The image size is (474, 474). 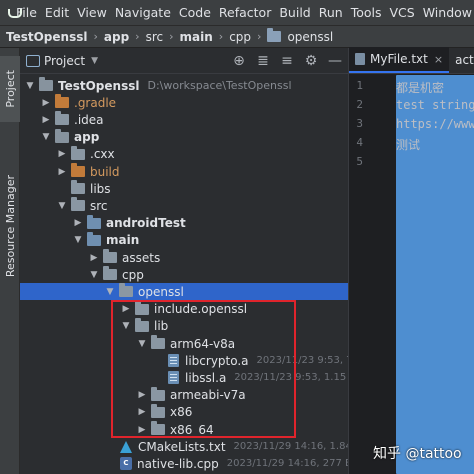 What do you see at coordinates (287, 464) in the screenshot?
I see `tree-item-meta: 2023/11/29 14:16, 277 B 41 minutes` at bounding box center [287, 464].